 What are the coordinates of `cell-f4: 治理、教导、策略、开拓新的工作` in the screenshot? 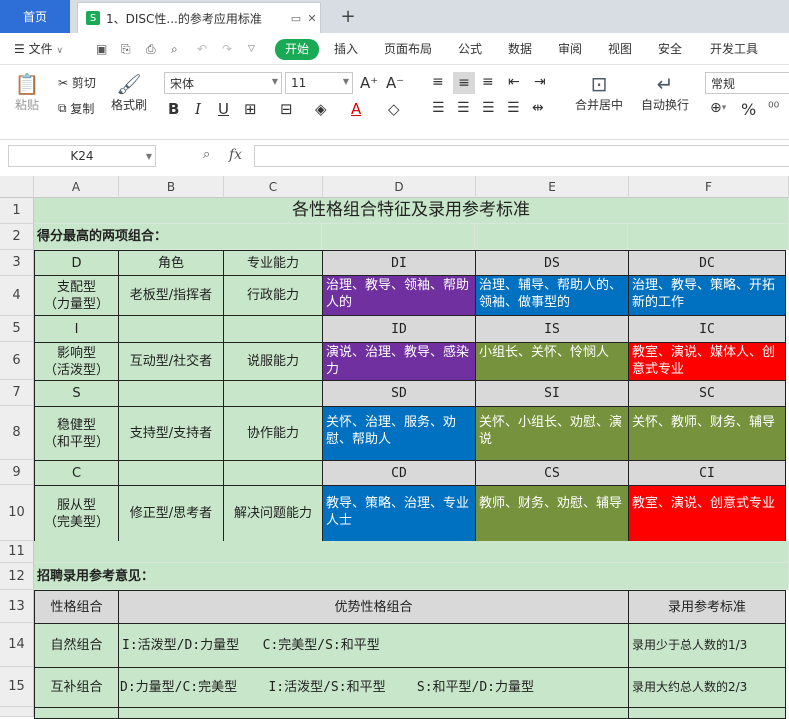 It's located at (707, 295).